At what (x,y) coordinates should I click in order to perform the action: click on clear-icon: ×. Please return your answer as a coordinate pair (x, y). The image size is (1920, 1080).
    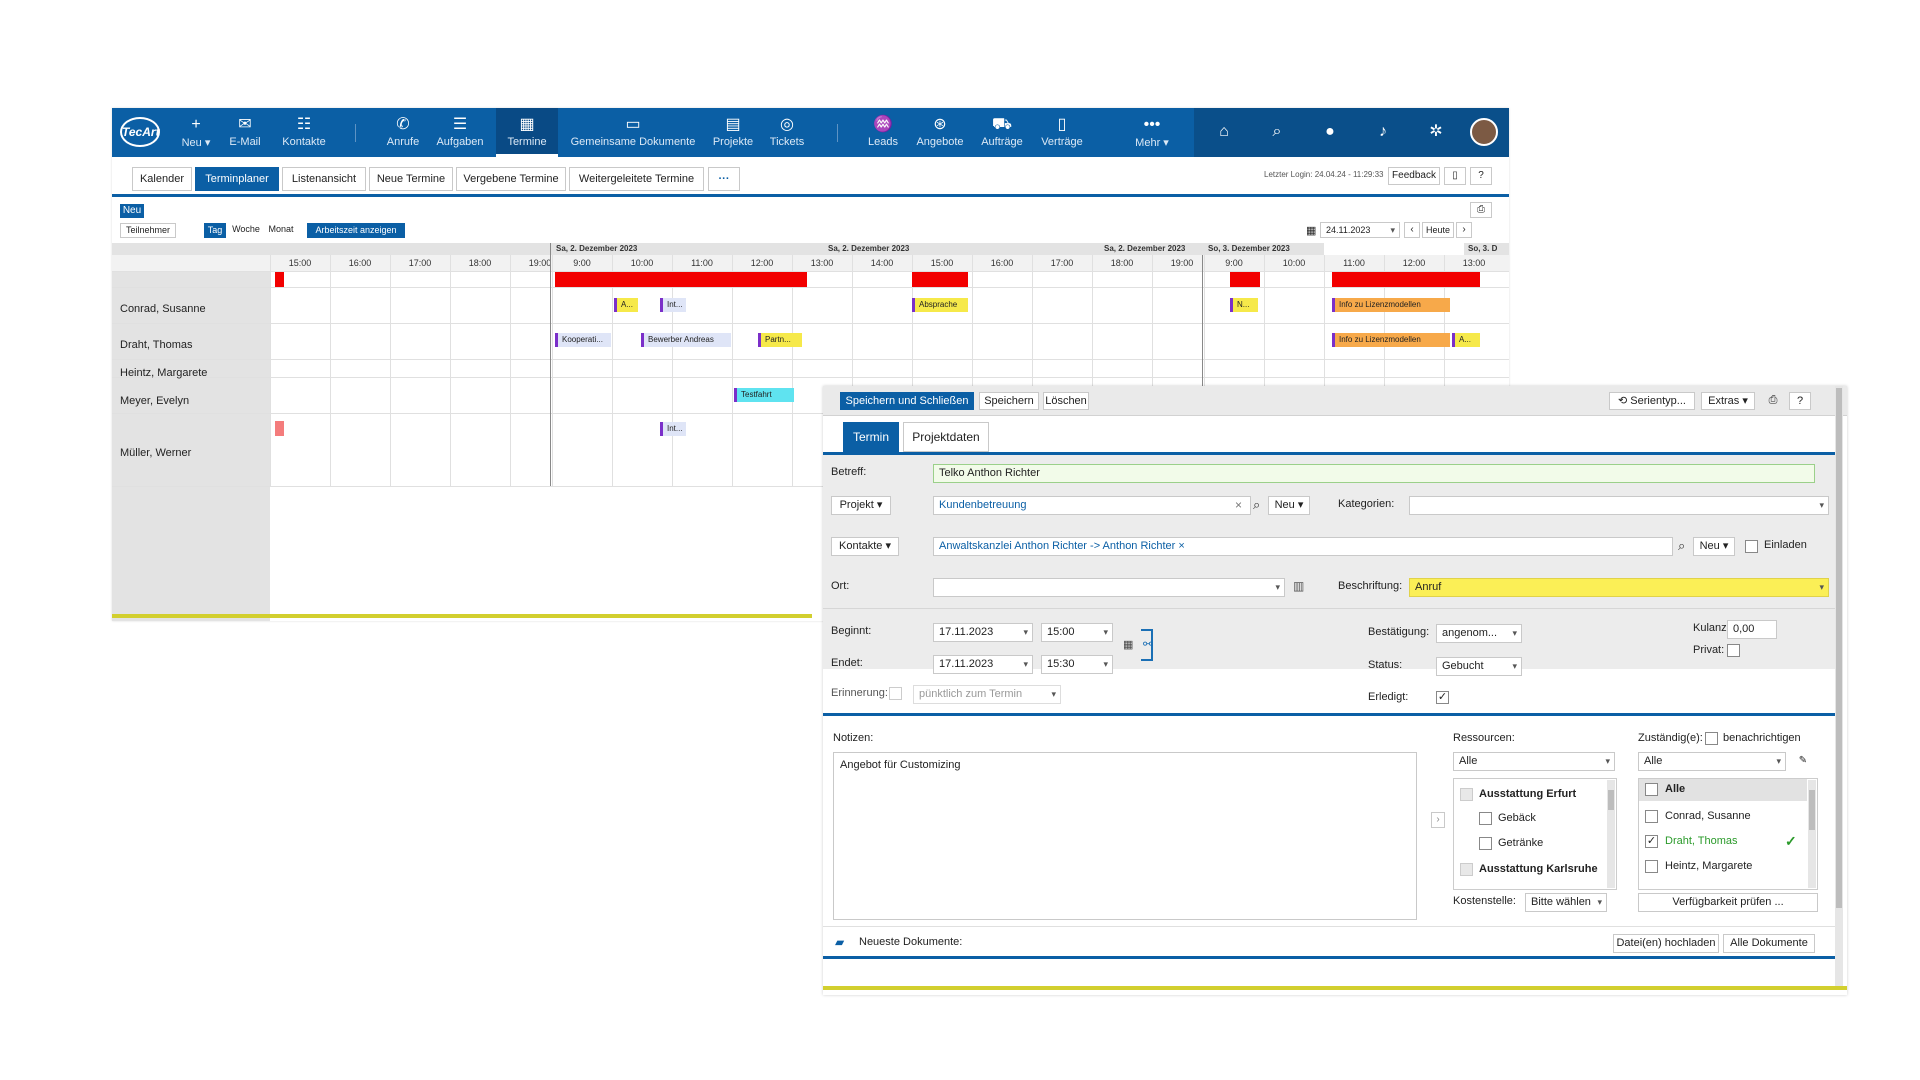
    Looking at the image, I should click on (1238, 505).